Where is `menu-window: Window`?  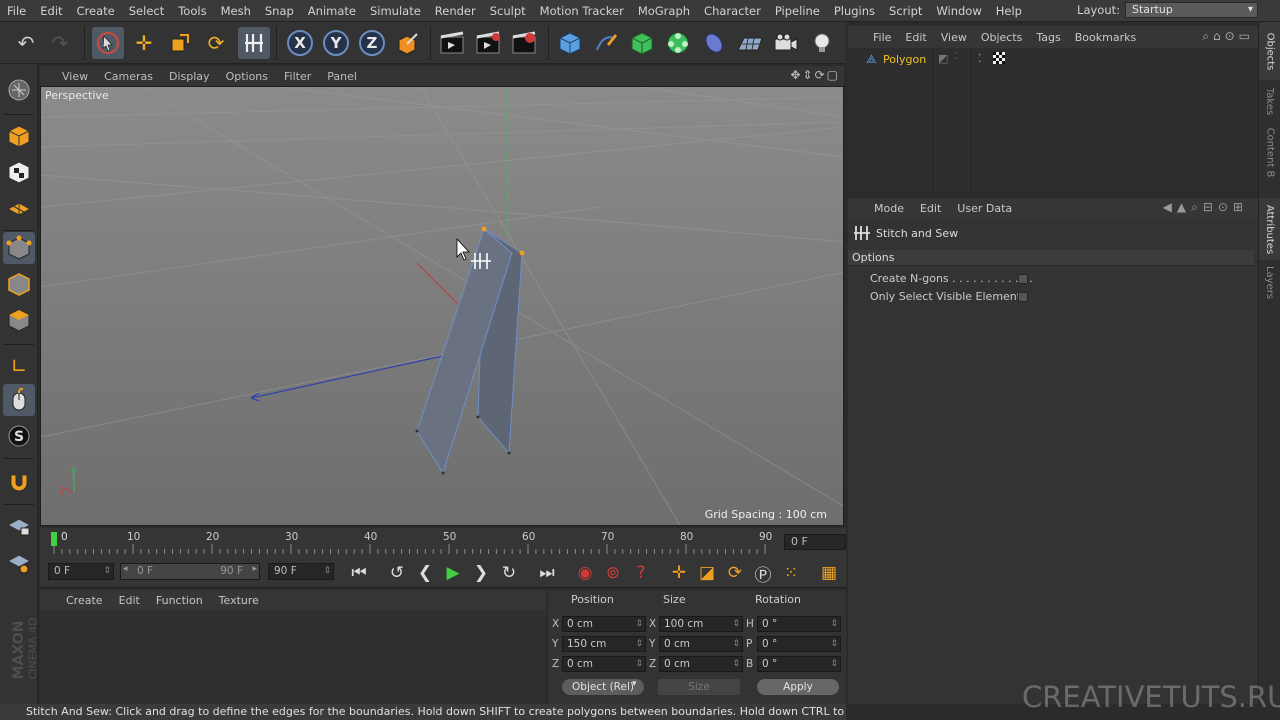 menu-window: Window is located at coordinates (958, 11).